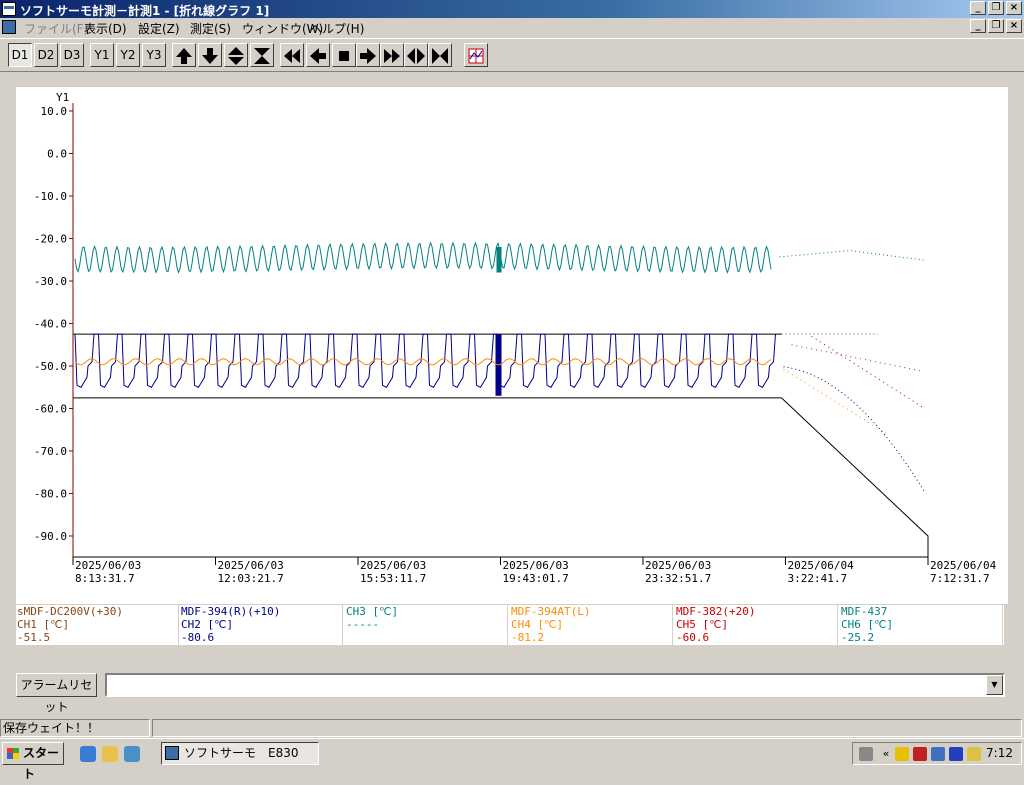  I want to click on document-icon, so click(9, 27).